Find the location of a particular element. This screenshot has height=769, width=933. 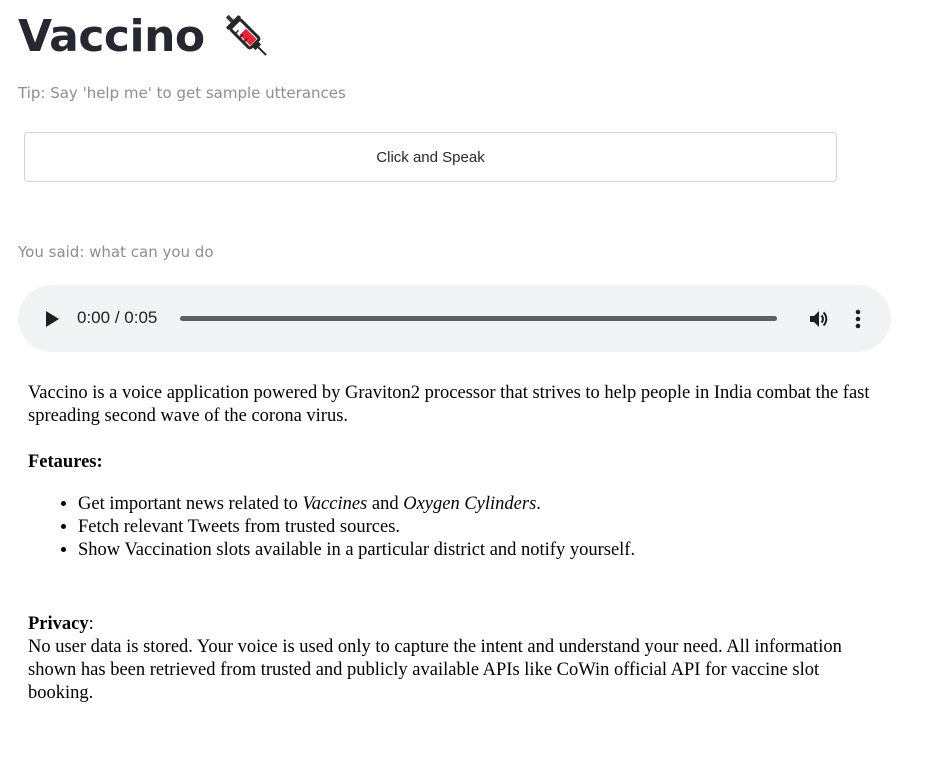

progress-bar is located at coordinates (478, 318).